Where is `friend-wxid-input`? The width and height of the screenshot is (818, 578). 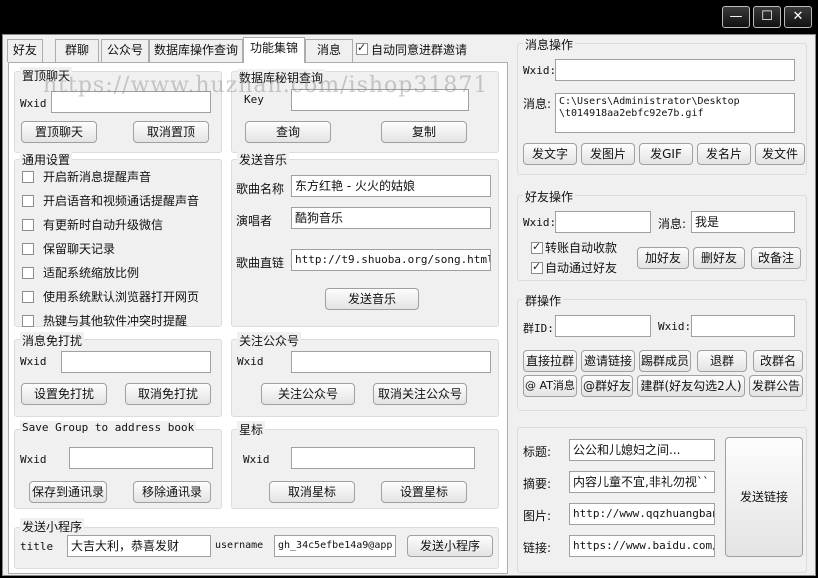 friend-wxid-input is located at coordinates (603, 222).